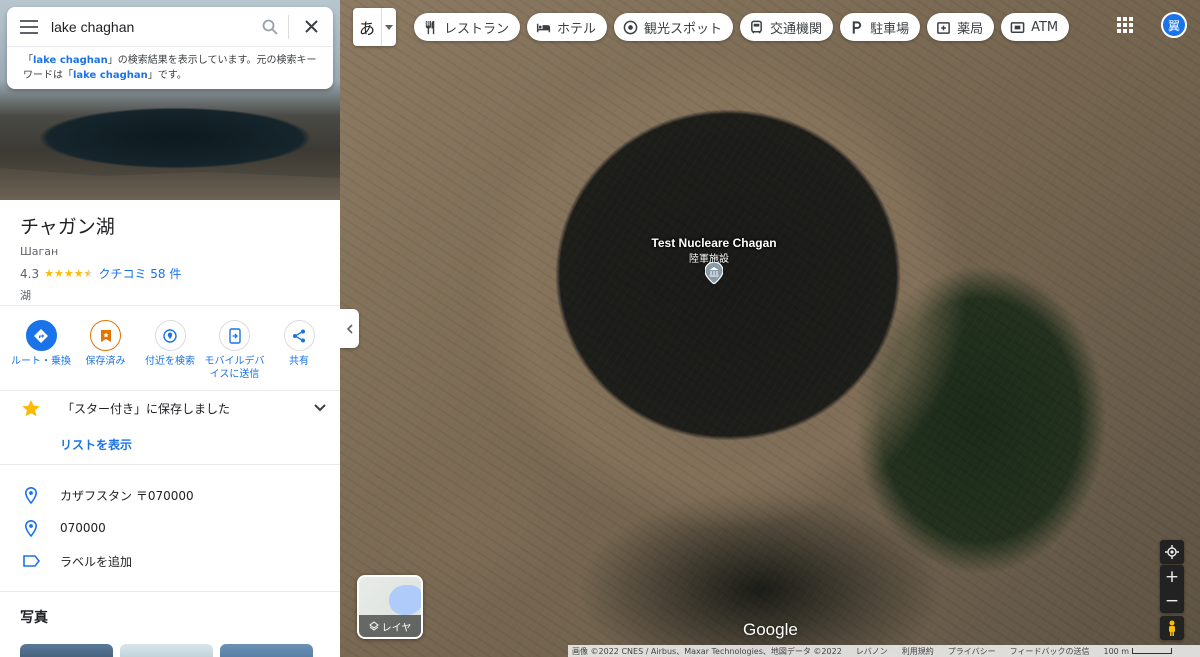  I want to click on address-text: カザフスタン 〒070000, so click(127, 495).